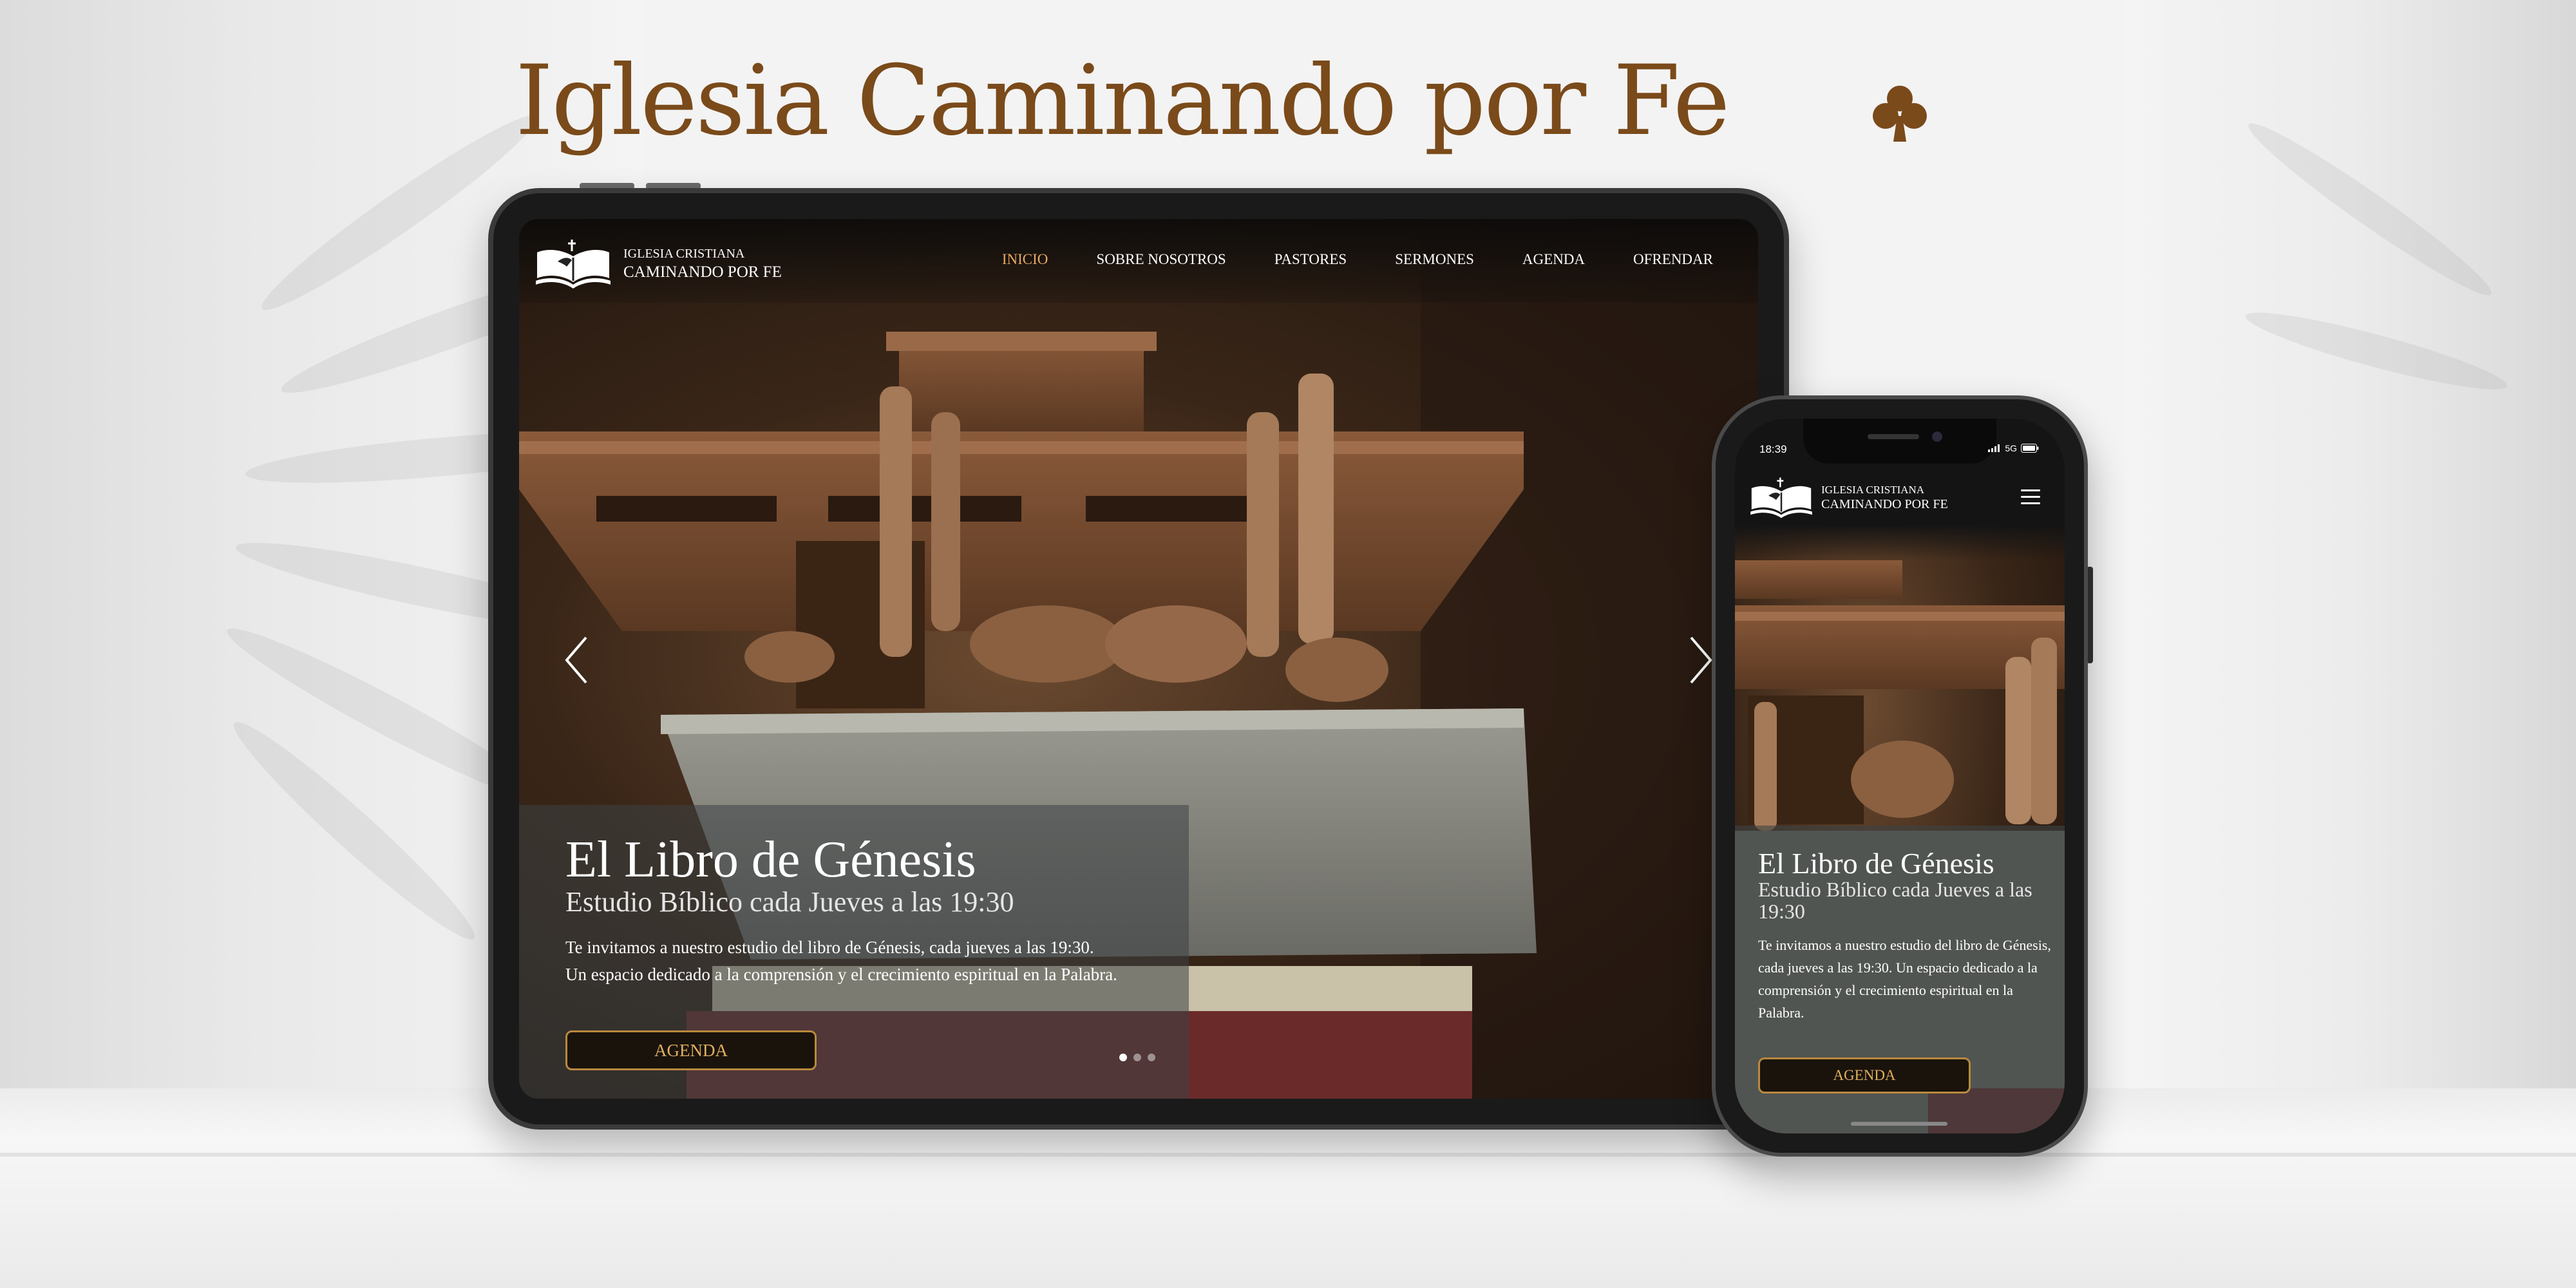  What do you see at coordinates (702, 272) in the screenshot?
I see `logo-line-2: CAMINANDO POR FE` at bounding box center [702, 272].